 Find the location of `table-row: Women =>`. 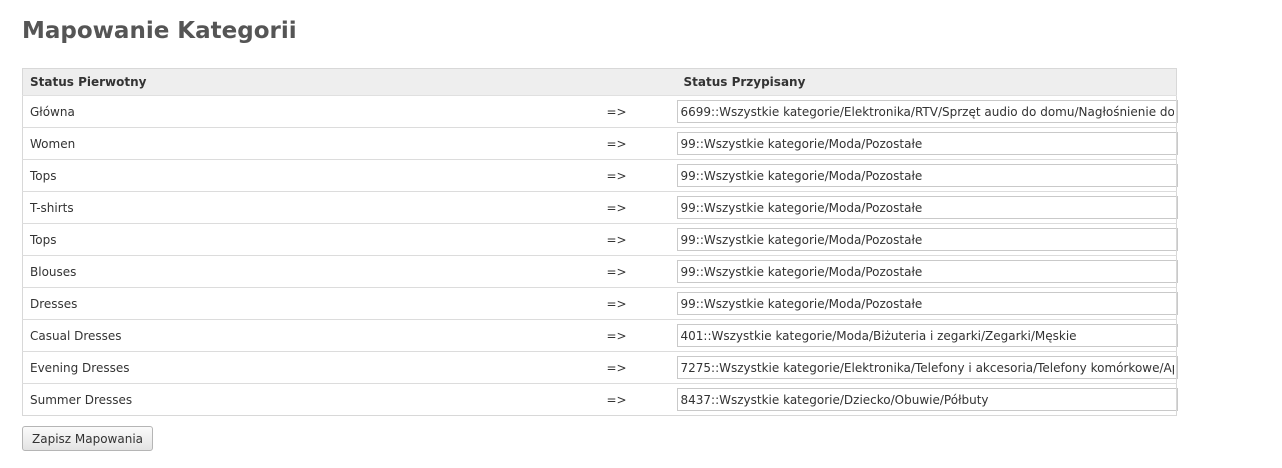

table-row: Women => is located at coordinates (600, 143).